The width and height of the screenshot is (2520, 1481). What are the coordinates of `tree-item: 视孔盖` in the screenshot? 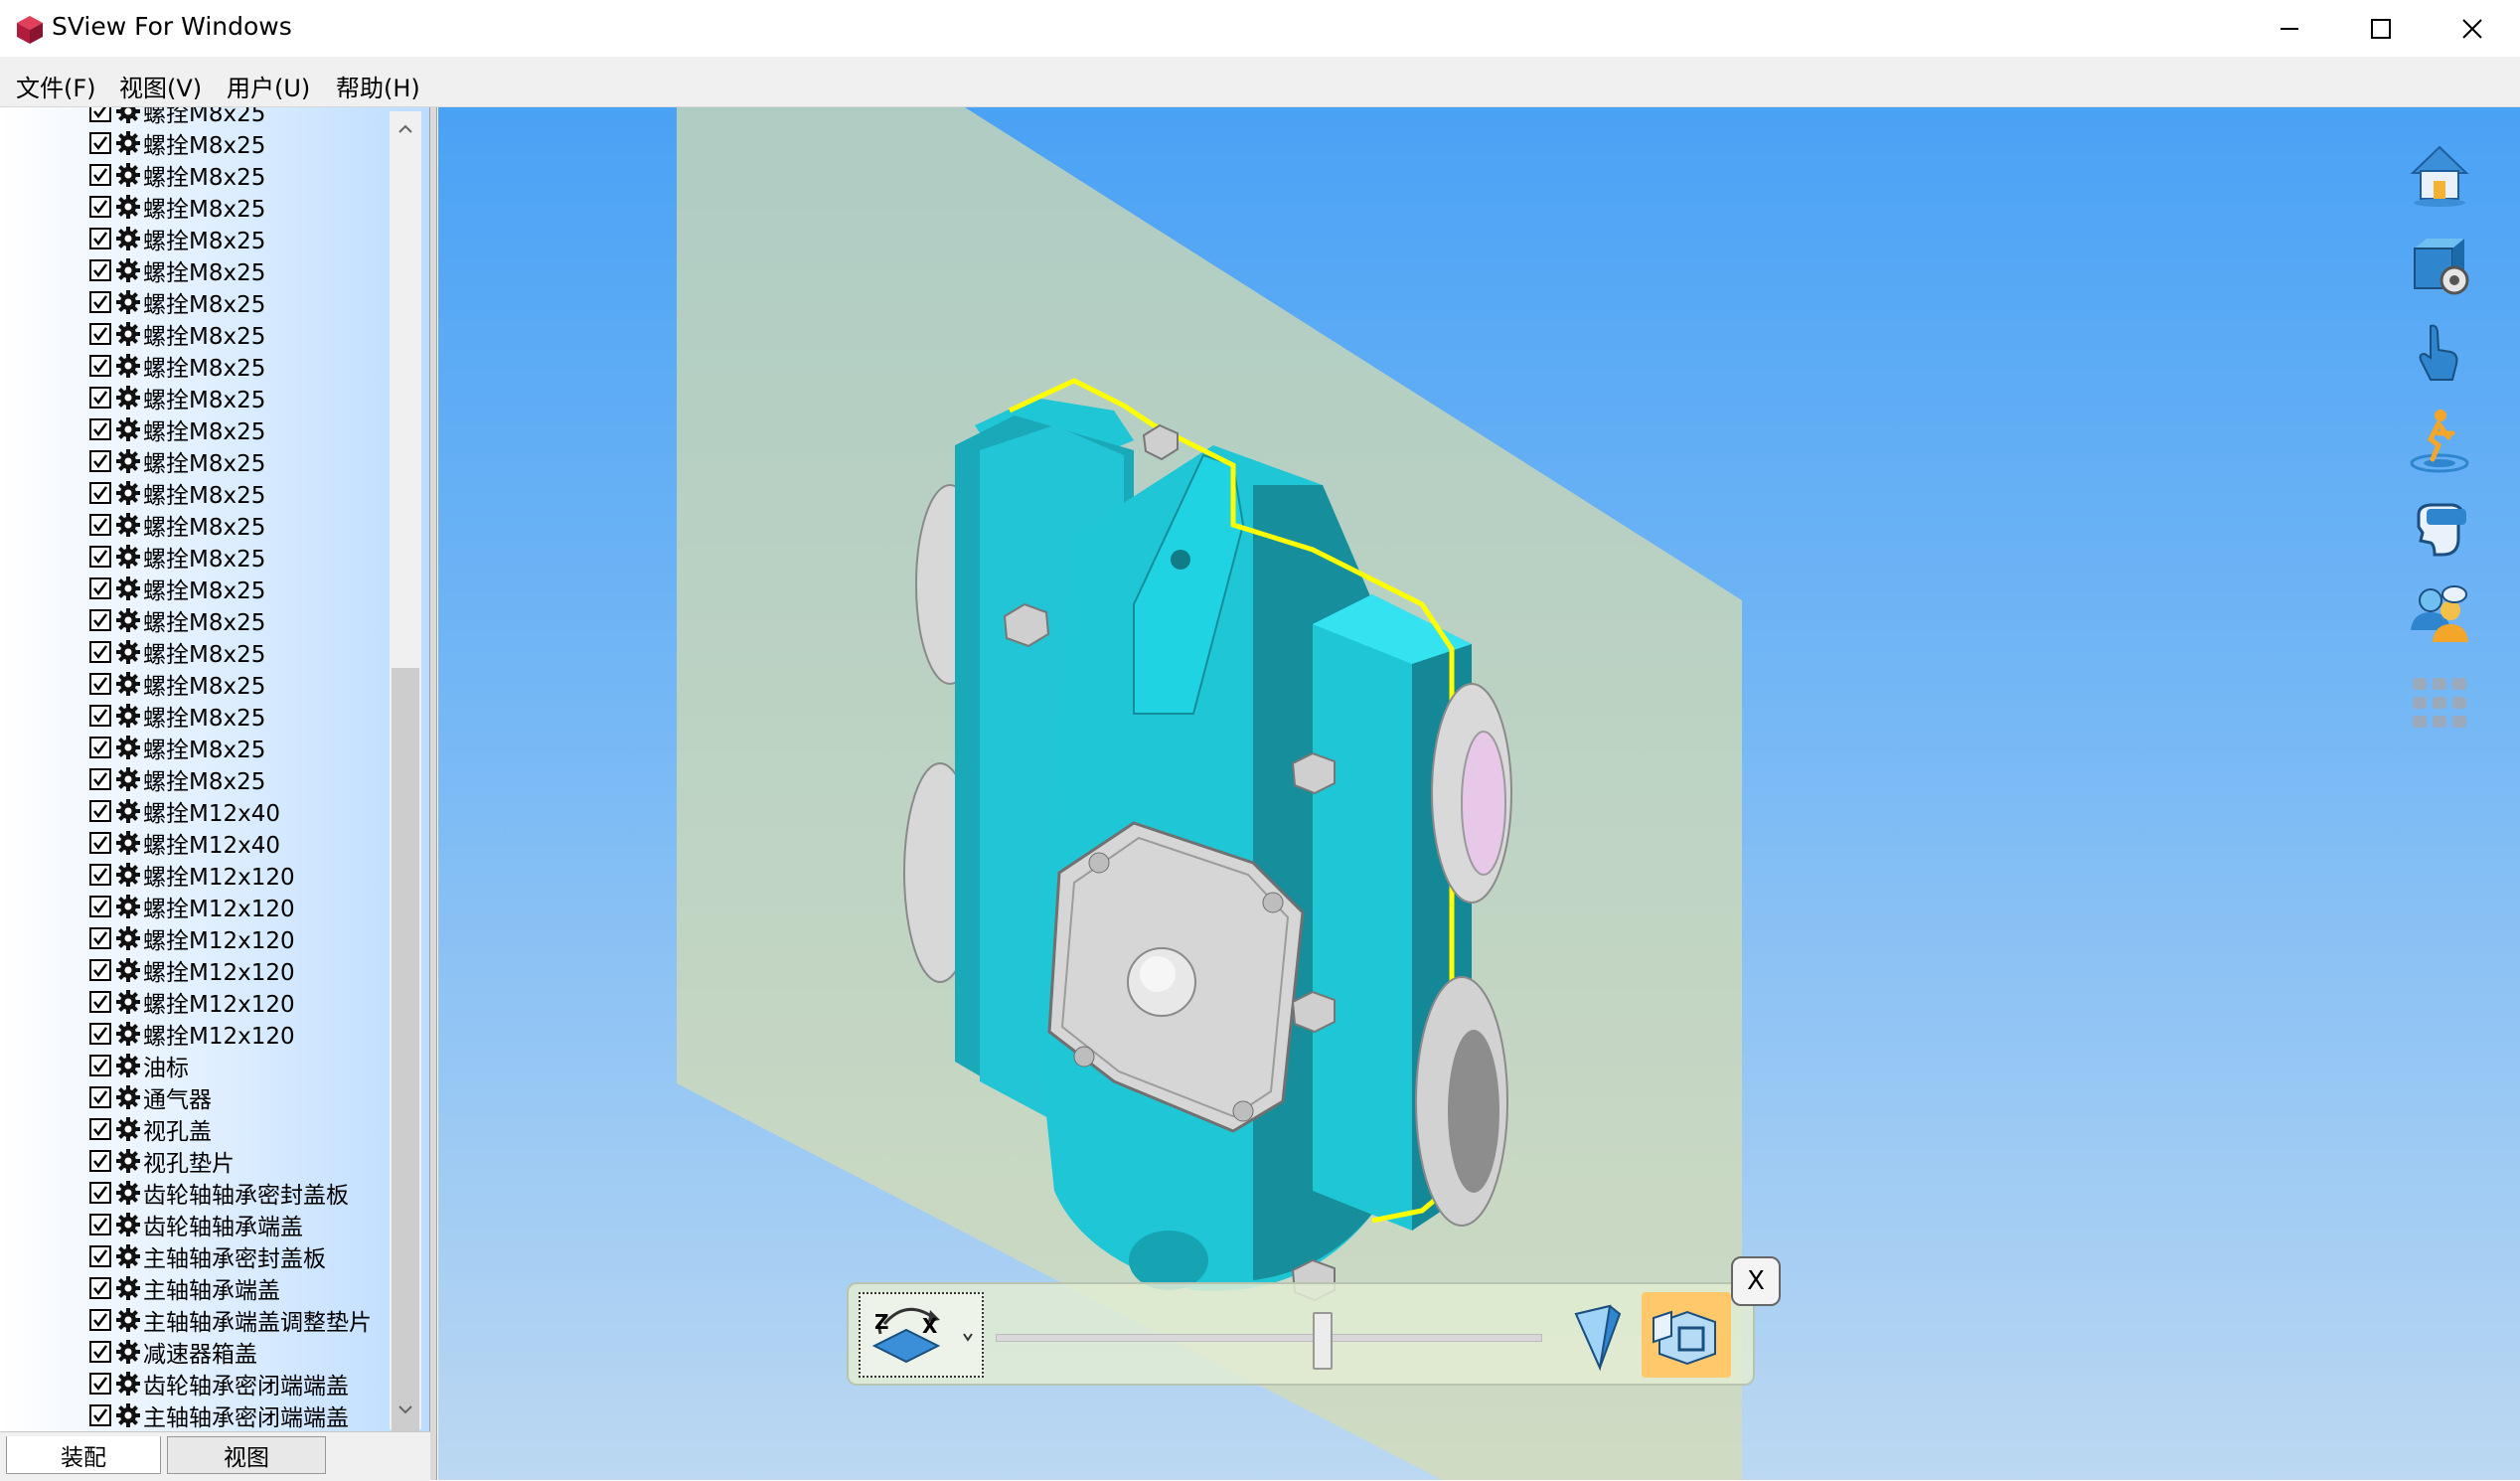 It's located at (230, 1129).